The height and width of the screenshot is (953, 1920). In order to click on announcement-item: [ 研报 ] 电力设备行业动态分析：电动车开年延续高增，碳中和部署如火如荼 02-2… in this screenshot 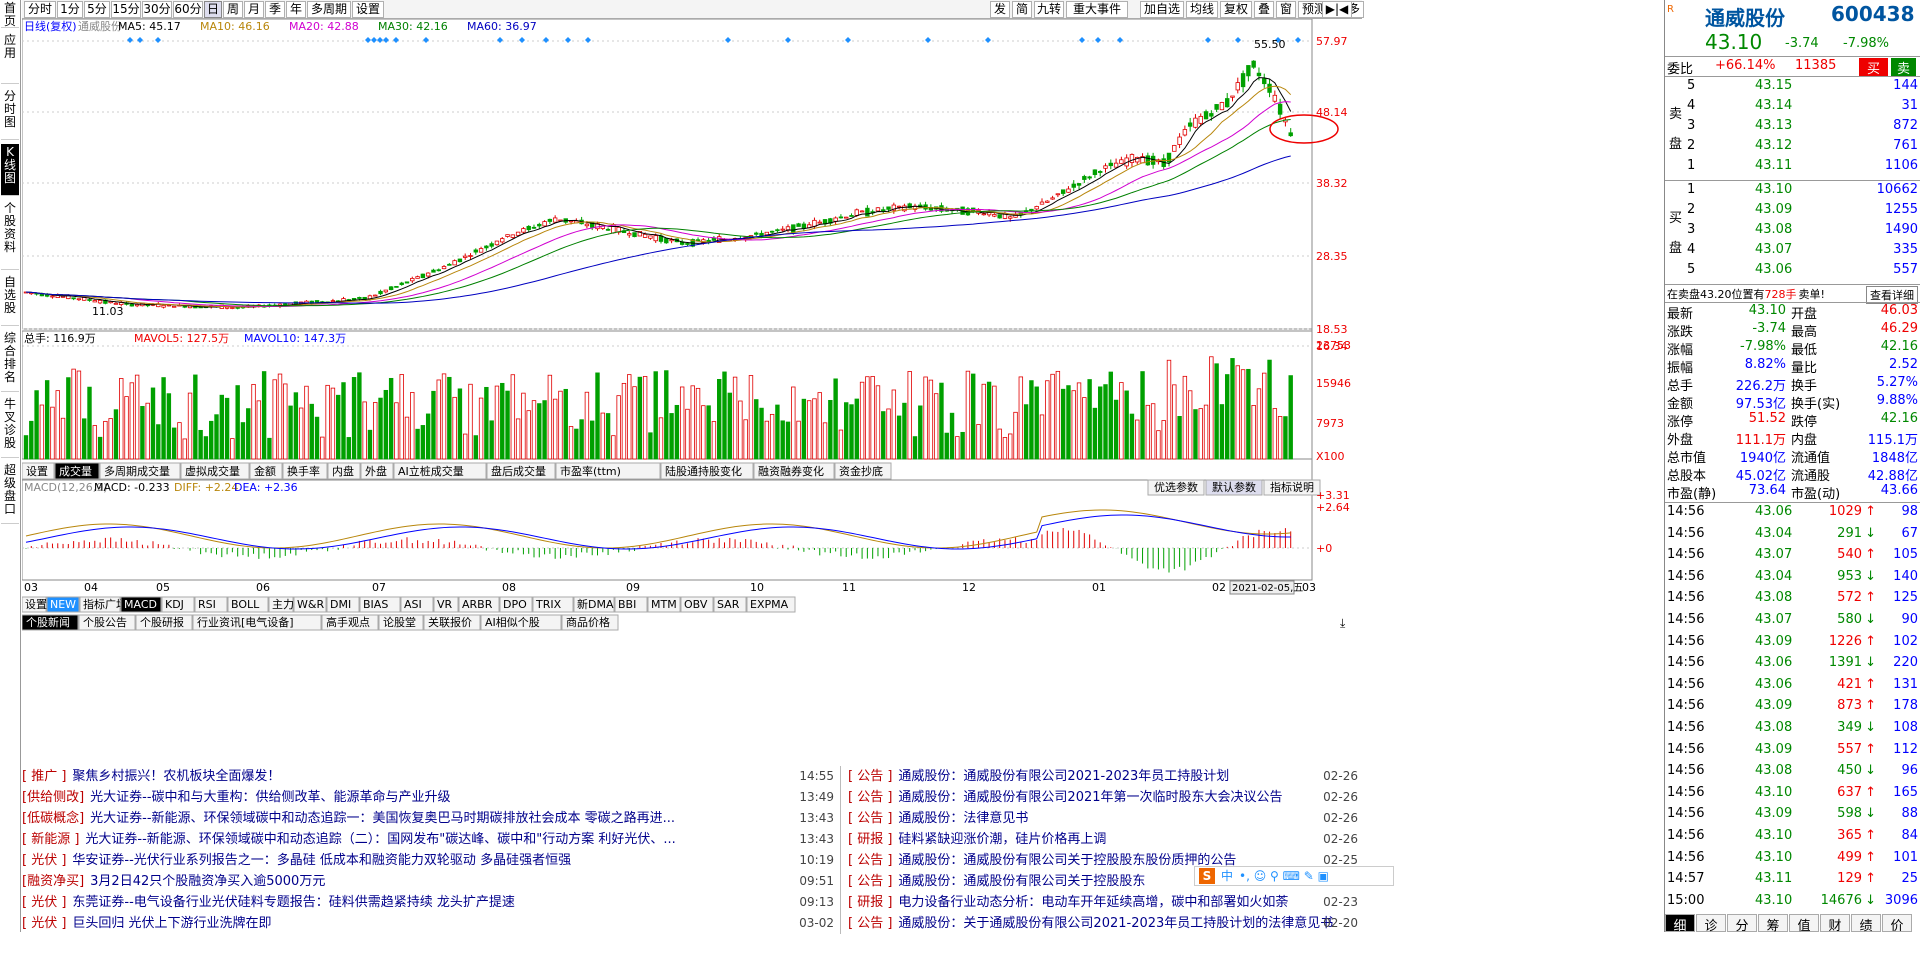, I will do `click(1103, 902)`.